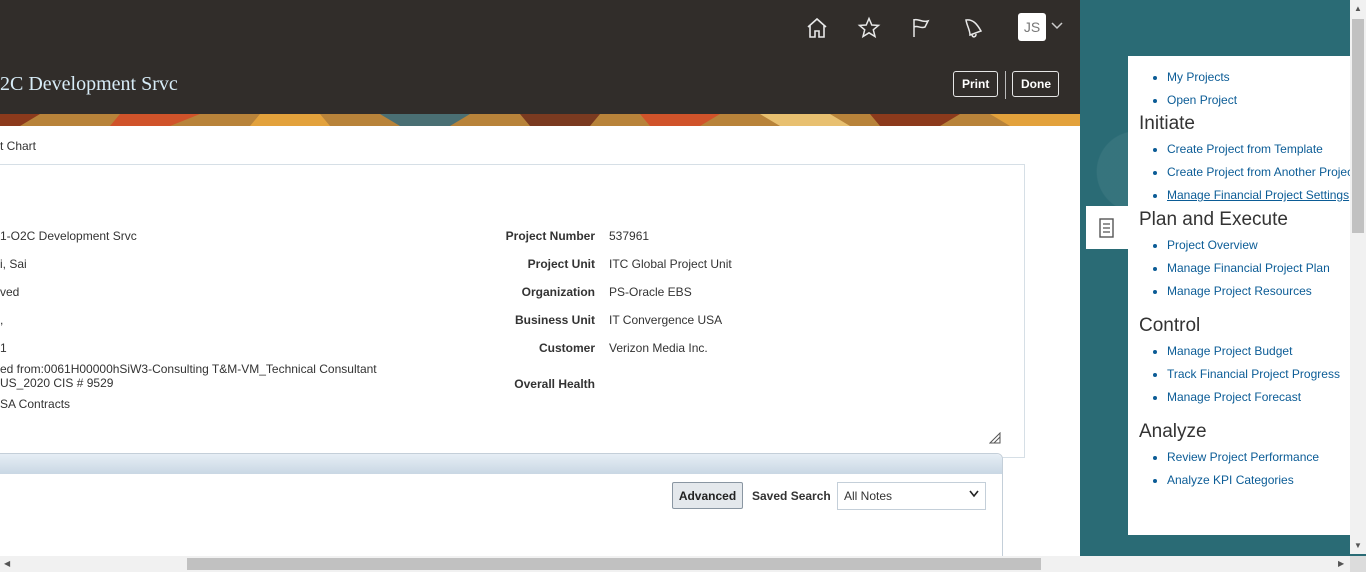 This screenshot has width=1366, height=572. What do you see at coordinates (1258, 293) in the screenshot?
I see `task-link: Manage Project Resources` at bounding box center [1258, 293].